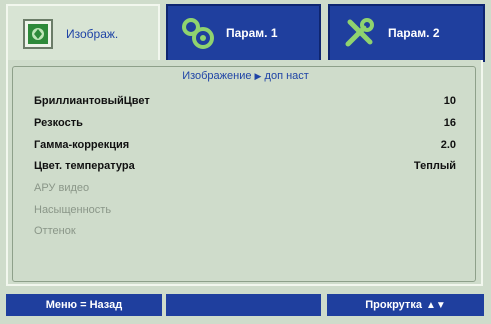 The height and width of the screenshot is (324, 491). What do you see at coordinates (258, 76) in the screenshot?
I see `breadcrumb-arrow-icon: ▶` at bounding box center [258, 76].